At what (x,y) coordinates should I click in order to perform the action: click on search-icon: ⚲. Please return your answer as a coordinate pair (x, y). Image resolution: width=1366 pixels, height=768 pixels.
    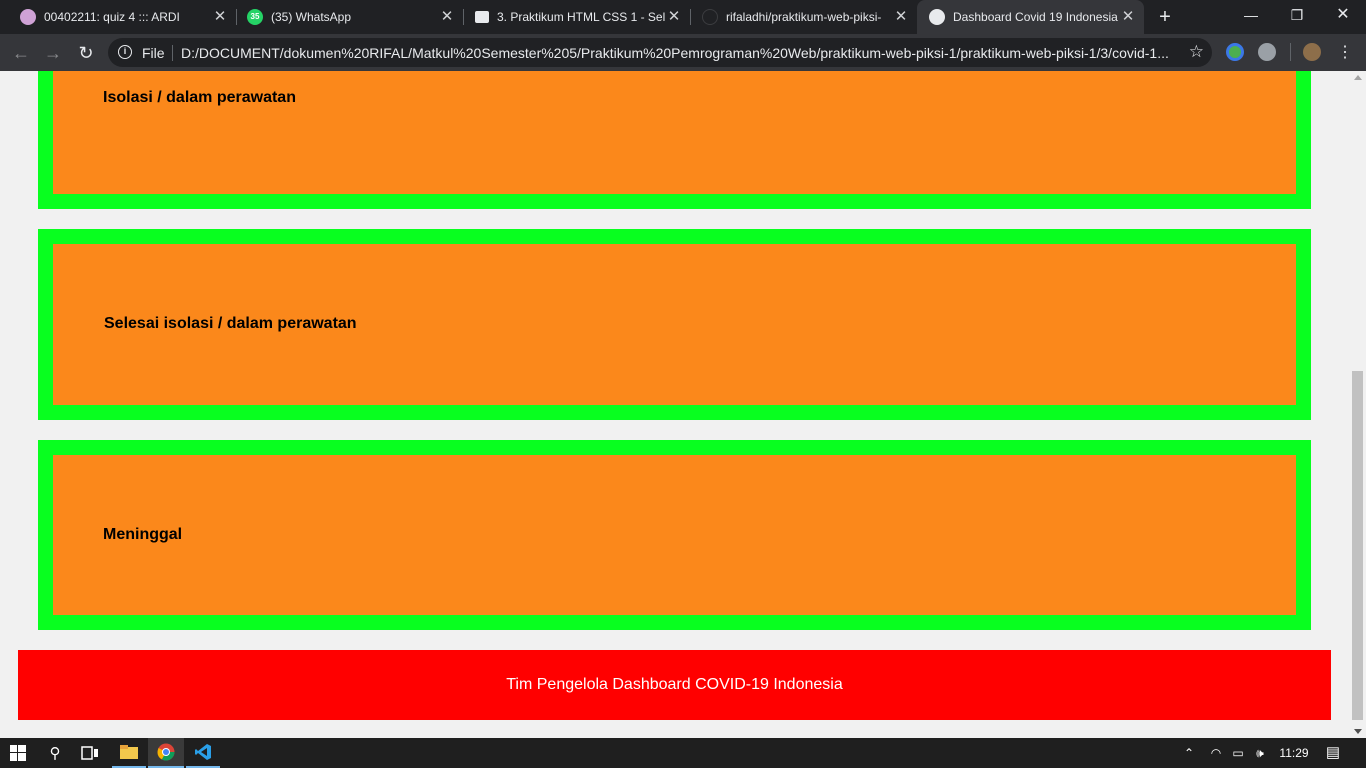
    Looking at the image, I should click on (55, 753).